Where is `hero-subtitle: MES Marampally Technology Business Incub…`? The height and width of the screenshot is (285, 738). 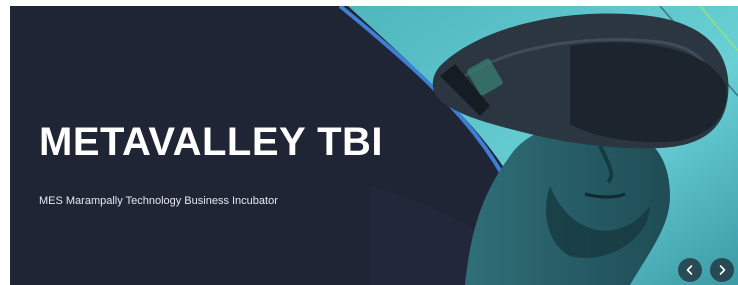 hero-subtitle: MES Marampally Technology Business Incub… is located at coordinates (158, 201).